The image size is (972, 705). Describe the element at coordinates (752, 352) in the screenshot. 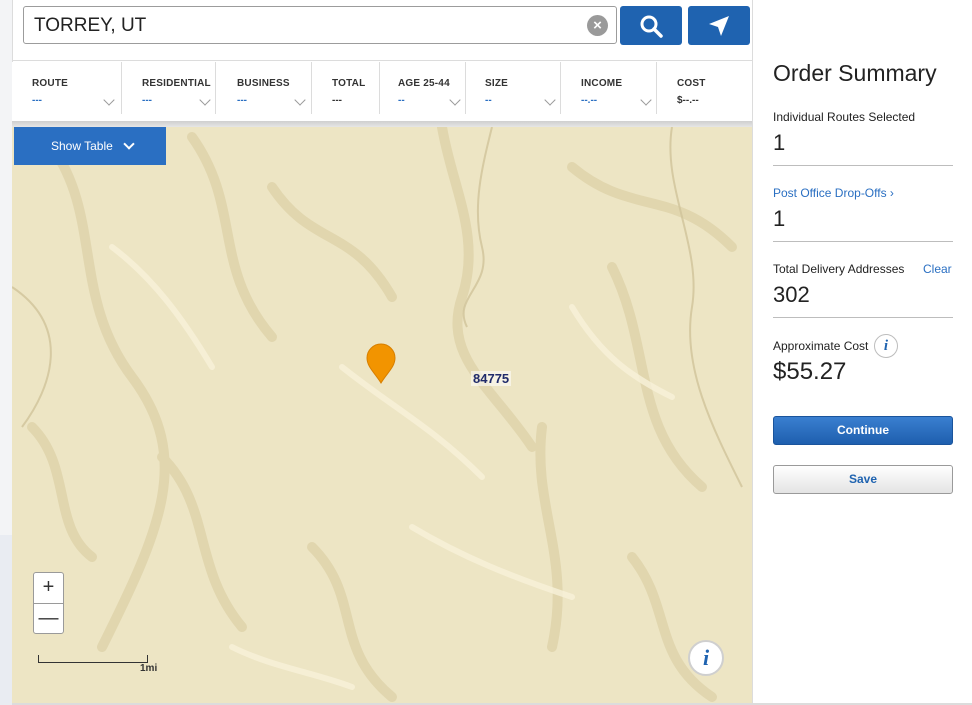

I see `panel-divider` at that location.